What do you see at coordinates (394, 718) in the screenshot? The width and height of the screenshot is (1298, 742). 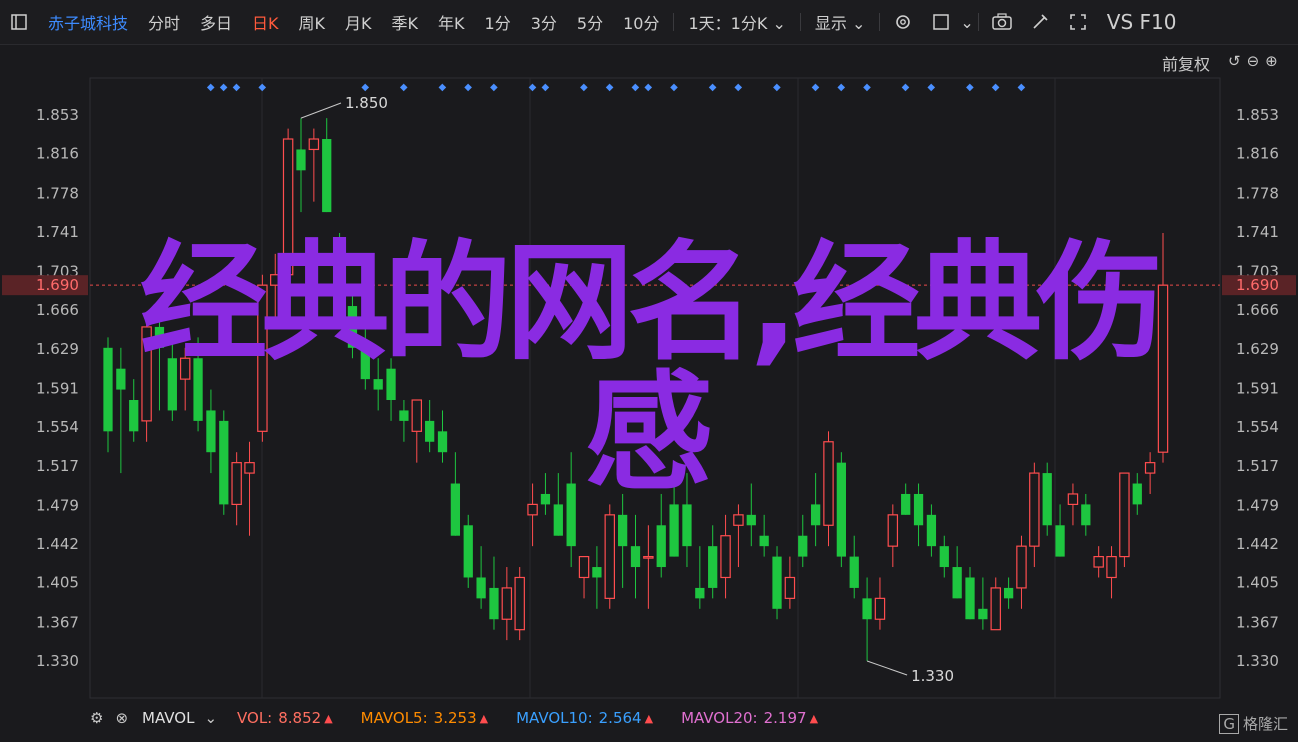 I see `mavol5-label: MAVOL5:` at bounding box center [394, 718].